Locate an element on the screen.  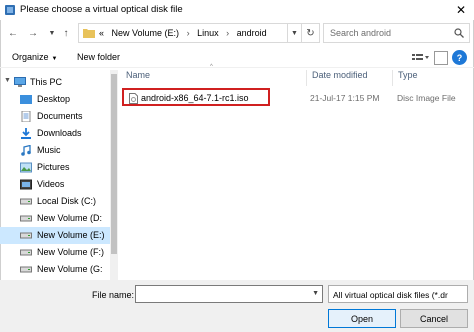
file-name-input: ▼ is located at coordinates (229, 294).